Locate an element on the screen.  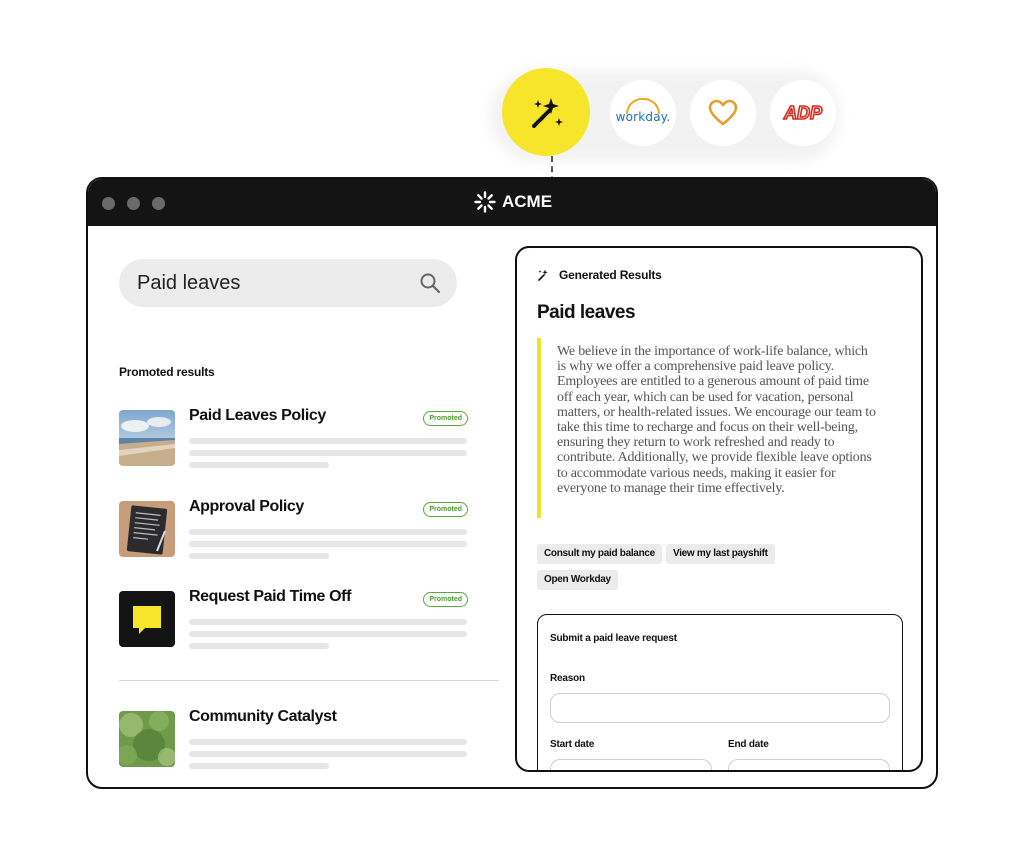
results-divider is located at coordinates (309, 680).